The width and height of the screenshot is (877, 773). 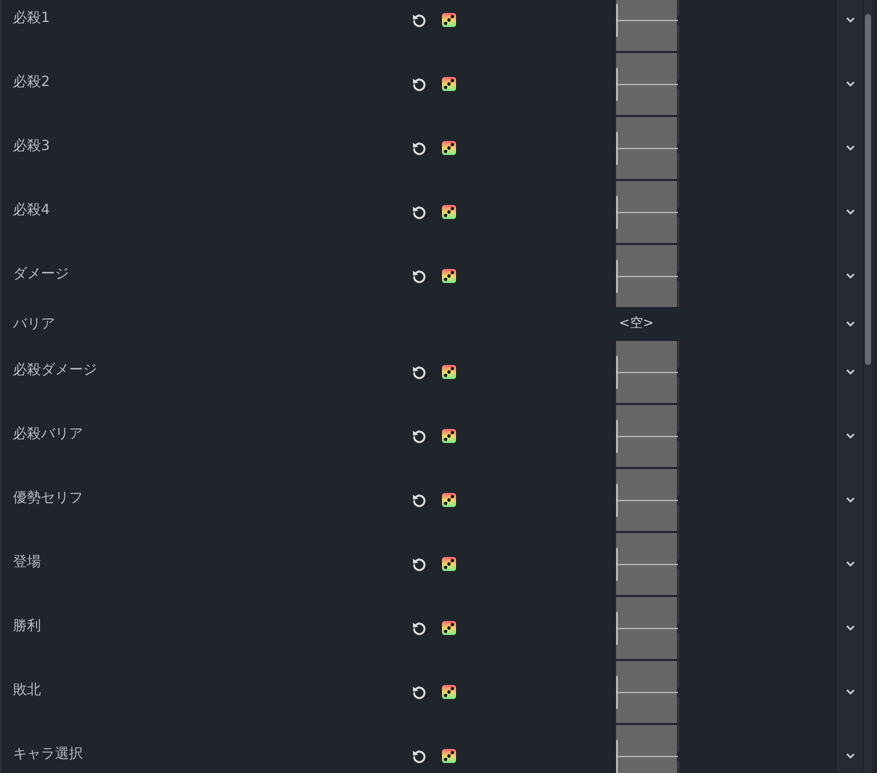 I want to click on property-label: 必殺4, so click(x=31, y=210).